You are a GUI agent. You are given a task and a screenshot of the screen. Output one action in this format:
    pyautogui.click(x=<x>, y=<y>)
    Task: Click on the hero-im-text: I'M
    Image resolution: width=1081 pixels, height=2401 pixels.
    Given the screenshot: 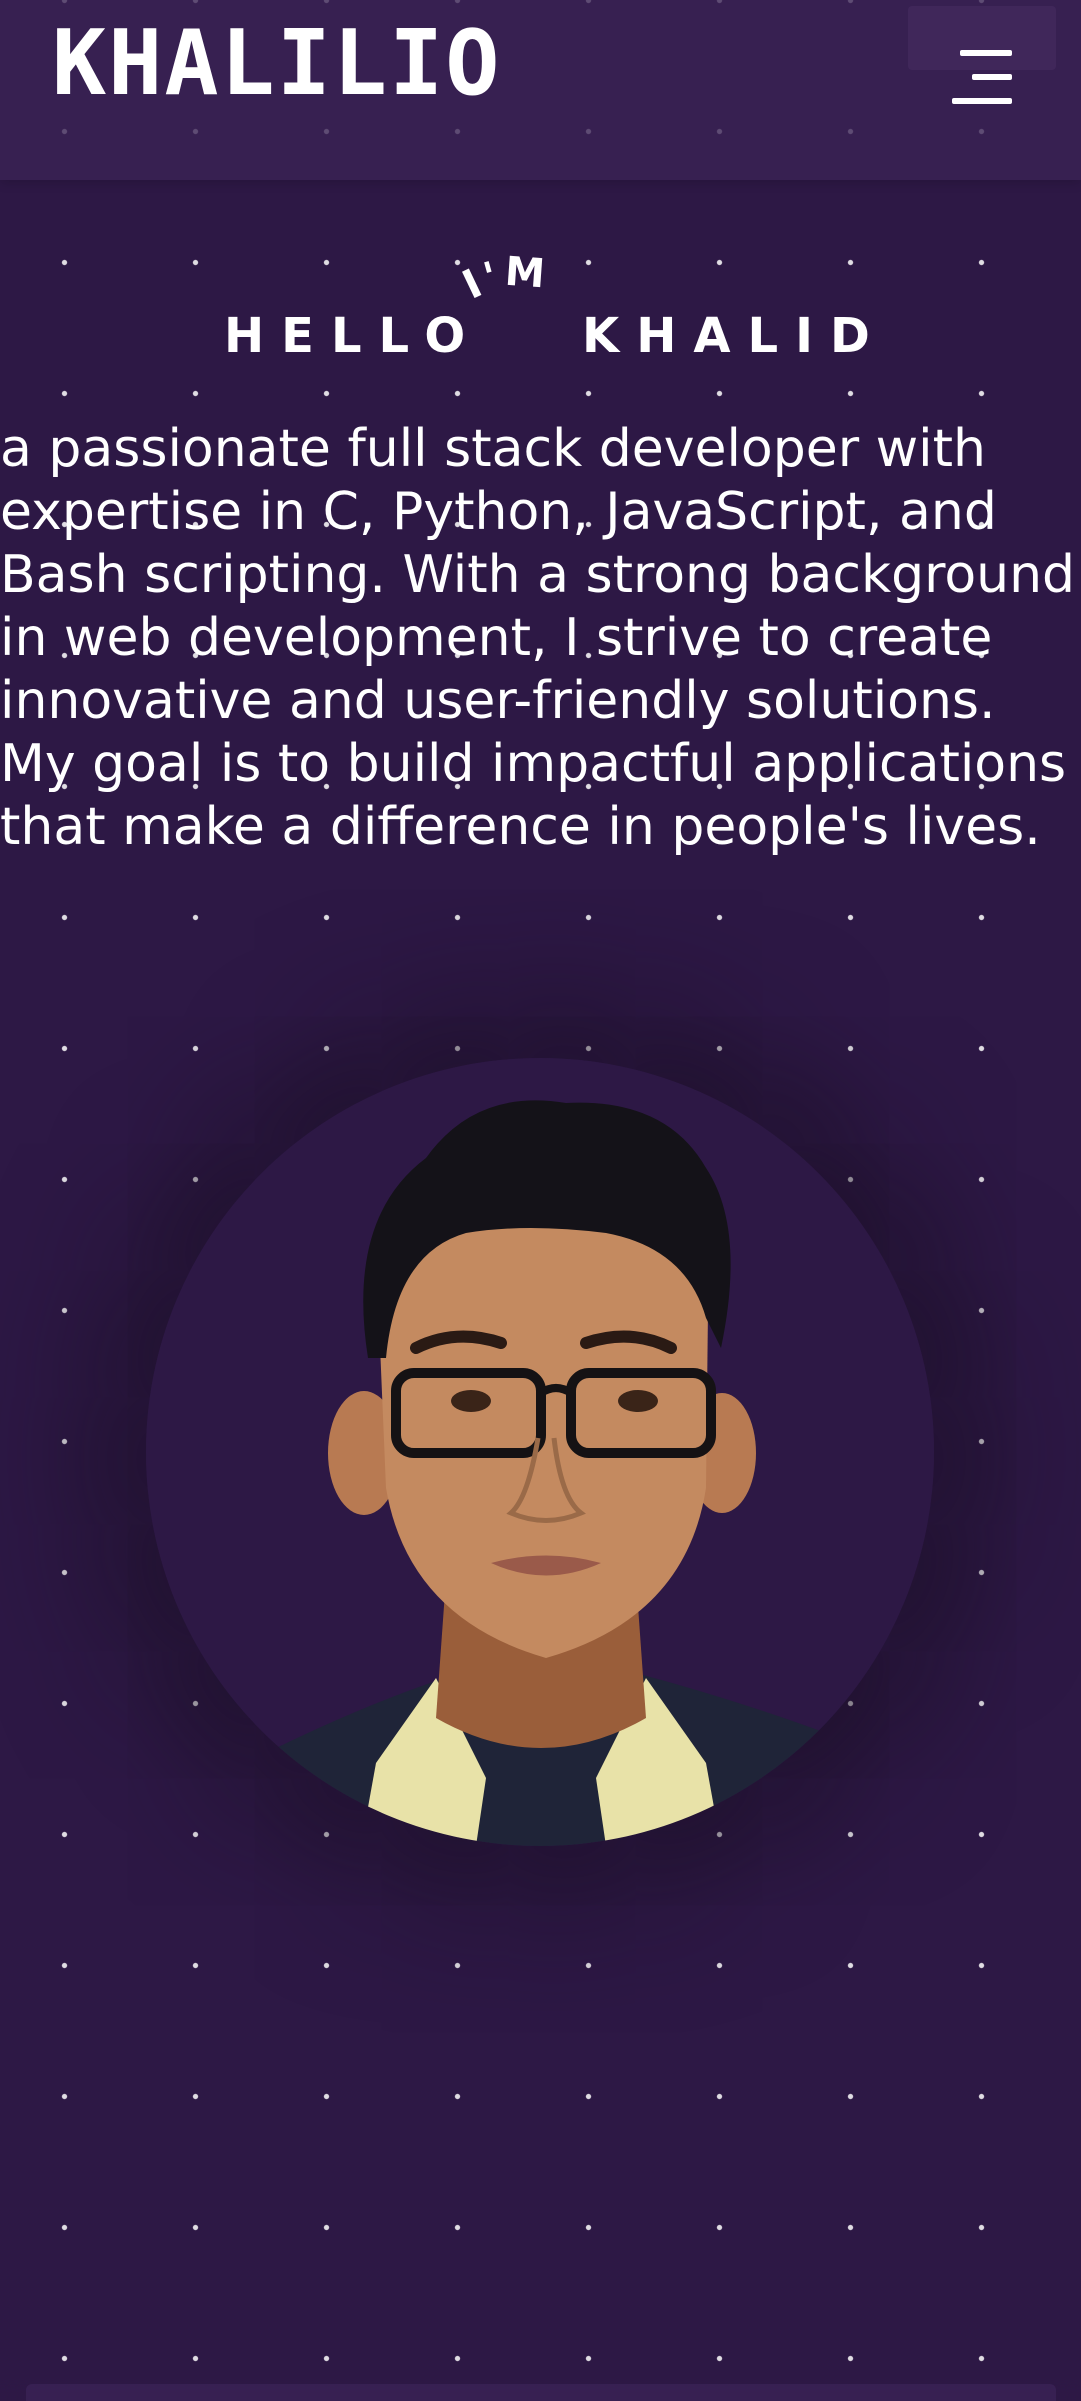 What is the action you would take?
    pyautogui.click(x=501, y=279)
    